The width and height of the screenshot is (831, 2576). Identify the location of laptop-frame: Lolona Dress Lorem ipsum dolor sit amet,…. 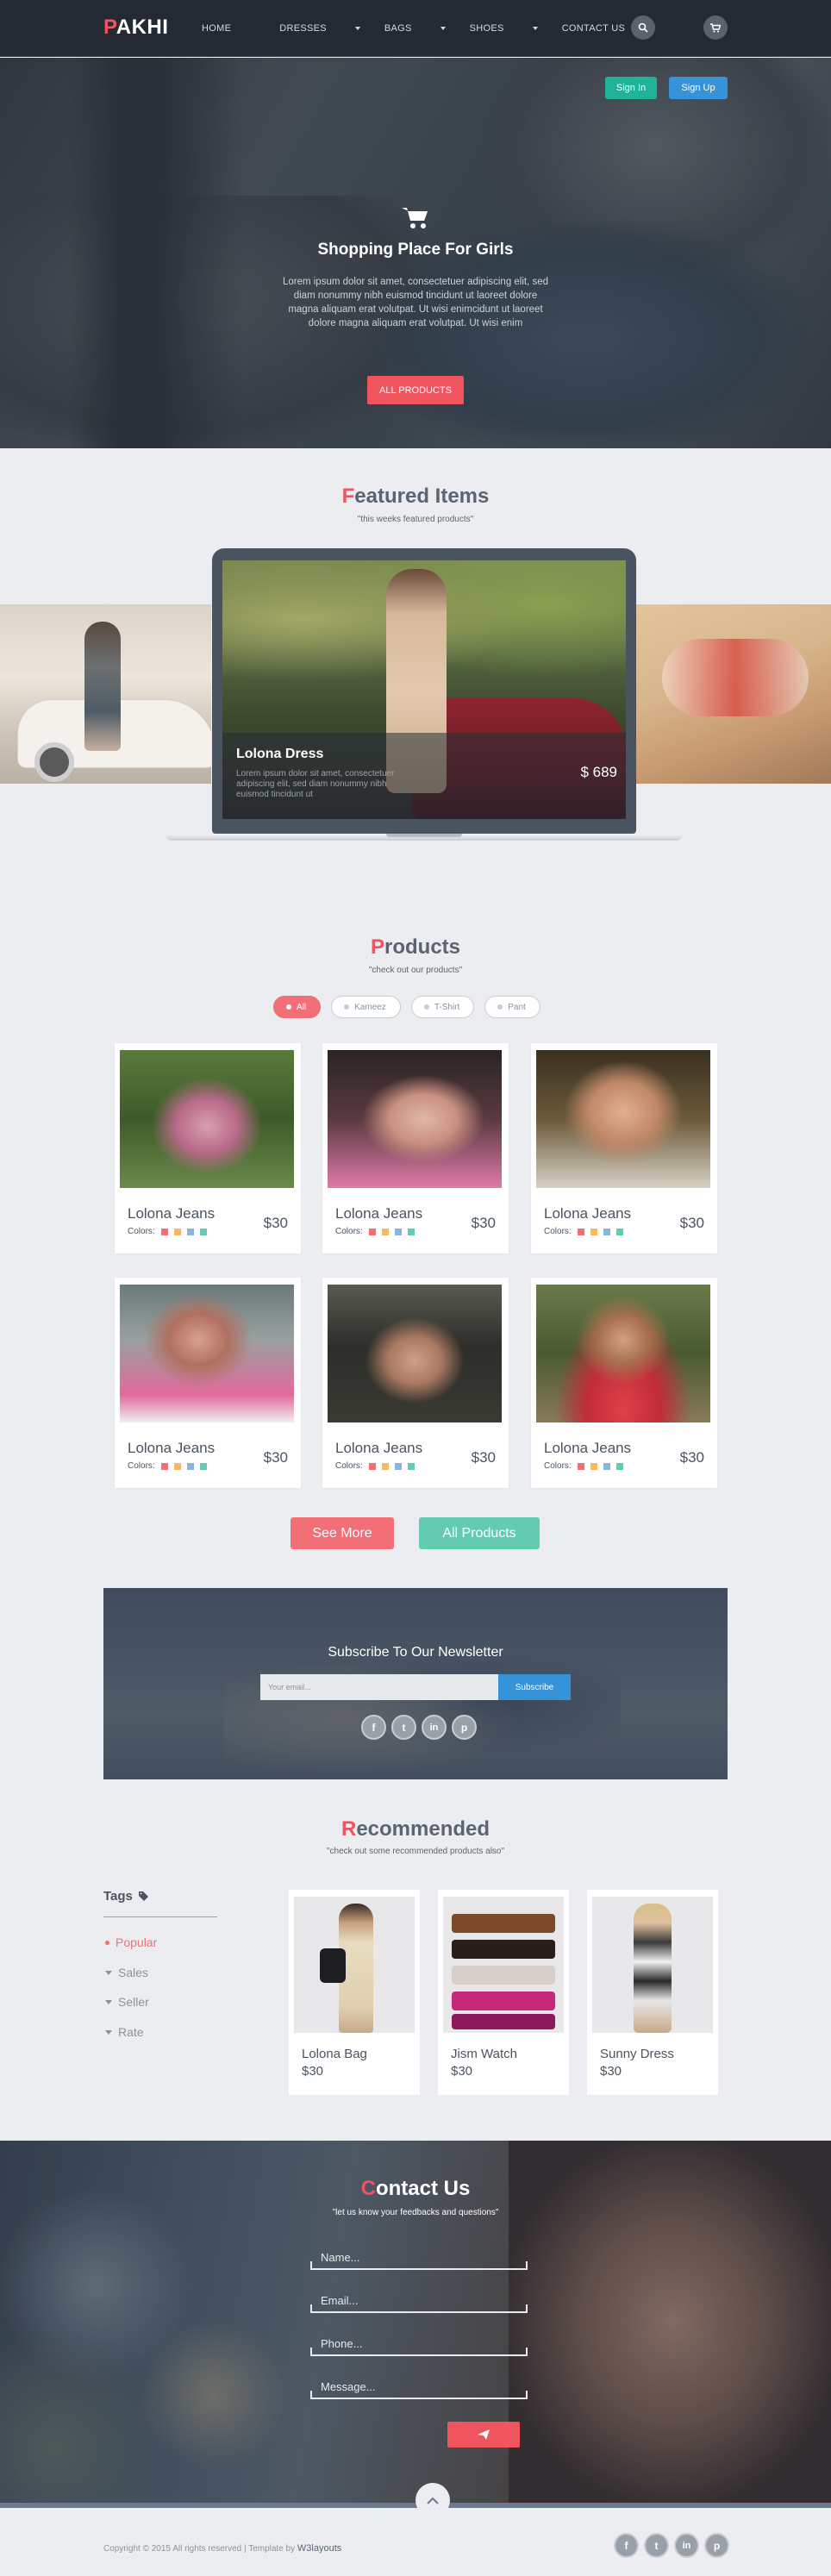
(424, 691).